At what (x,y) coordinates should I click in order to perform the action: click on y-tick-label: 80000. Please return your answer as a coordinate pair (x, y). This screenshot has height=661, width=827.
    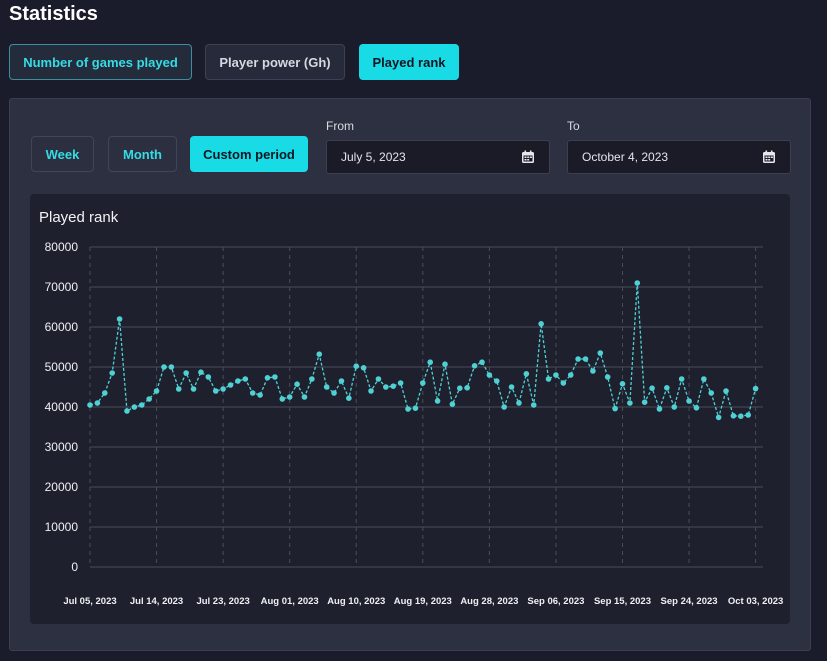
    Looking at the image, I should click on (62, 247).